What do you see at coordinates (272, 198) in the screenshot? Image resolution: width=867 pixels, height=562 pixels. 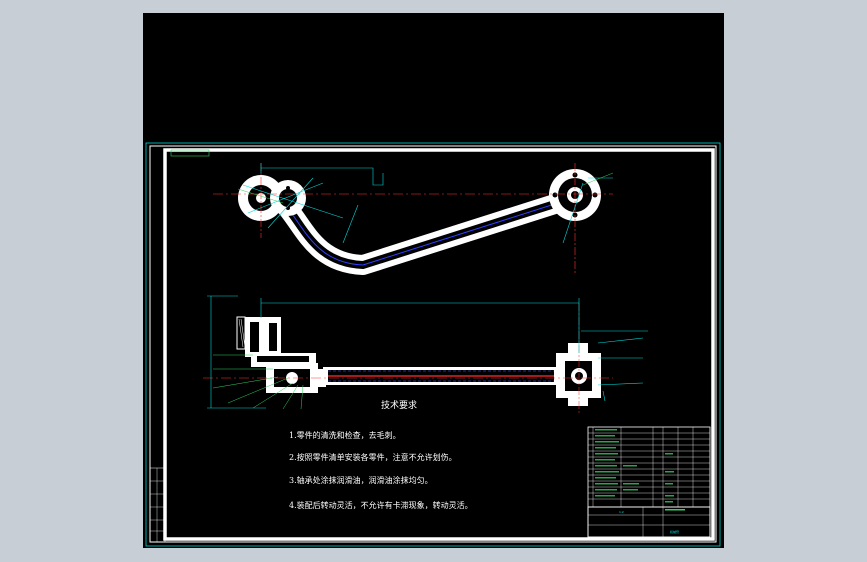 I see `left-hub-top` at bounding box center [272, 198].